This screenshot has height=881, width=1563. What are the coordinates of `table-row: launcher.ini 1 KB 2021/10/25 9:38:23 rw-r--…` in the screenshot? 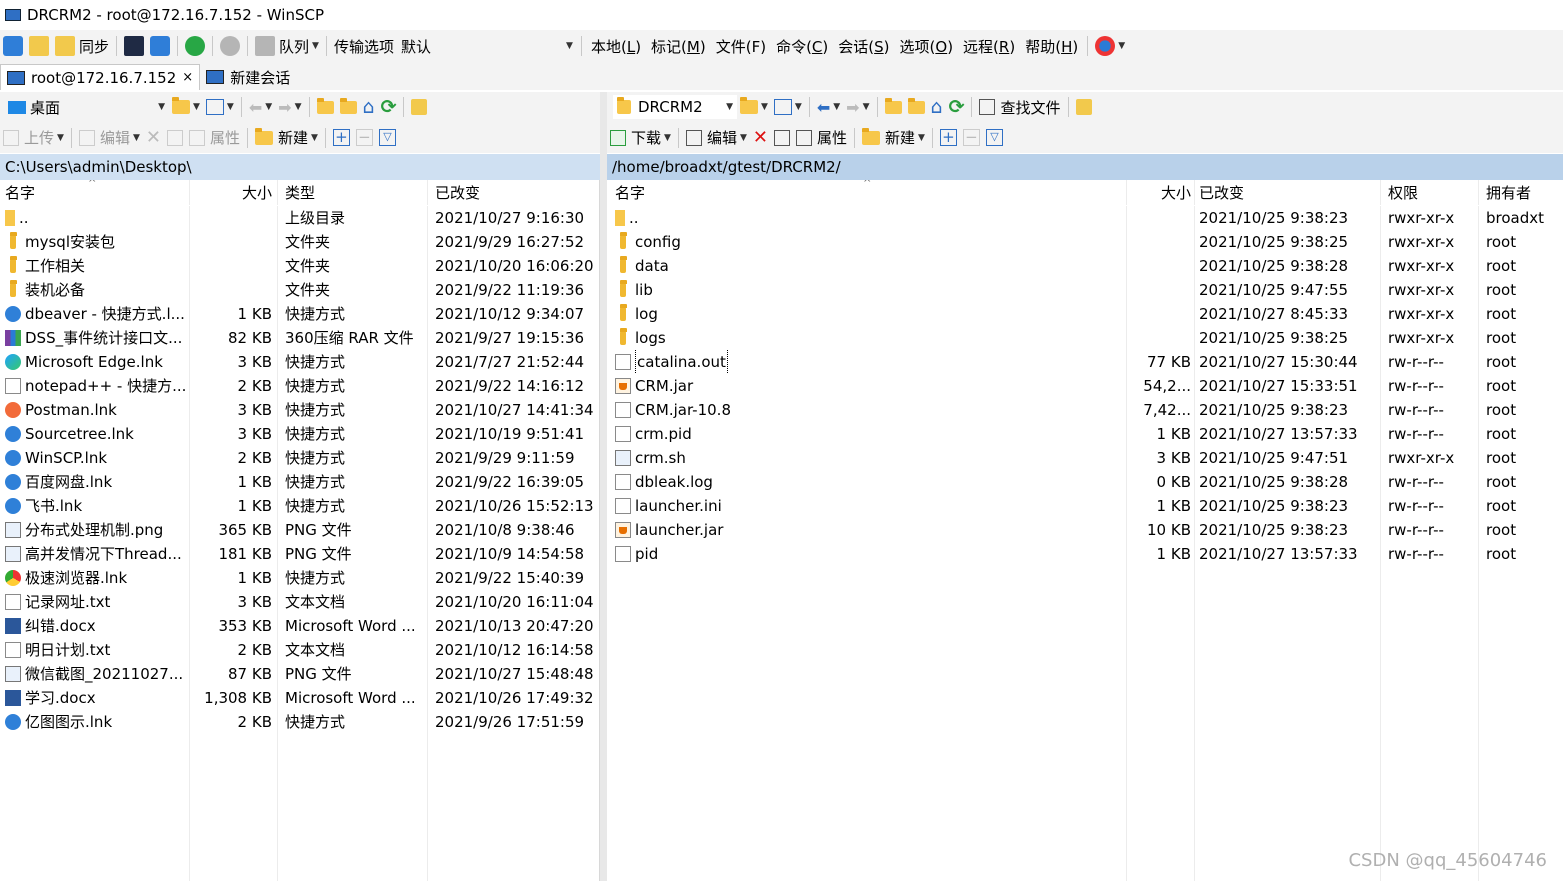 It's located at (1085, 506).